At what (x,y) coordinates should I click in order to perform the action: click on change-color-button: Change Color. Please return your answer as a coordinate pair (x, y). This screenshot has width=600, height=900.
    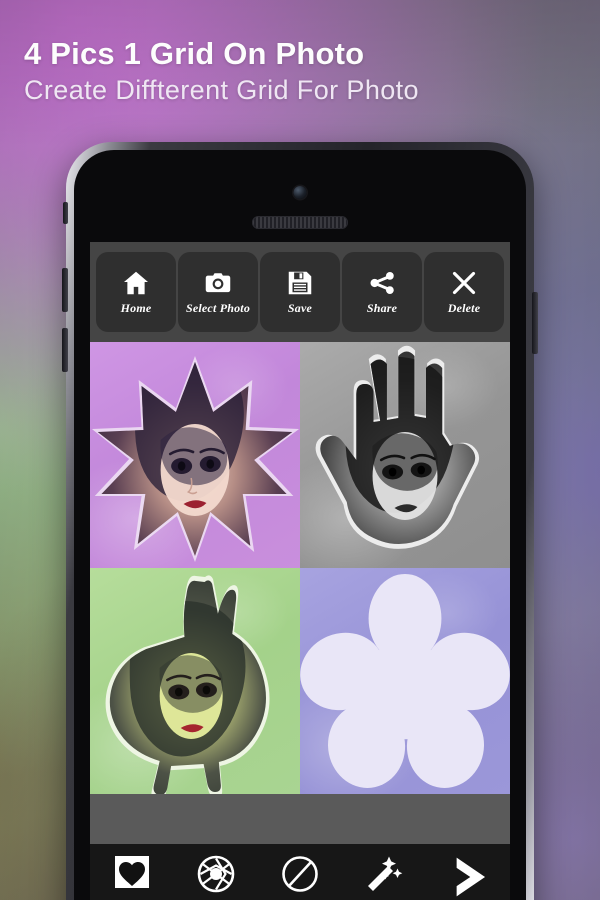
    Looking at the image, I should click on (216, 876).